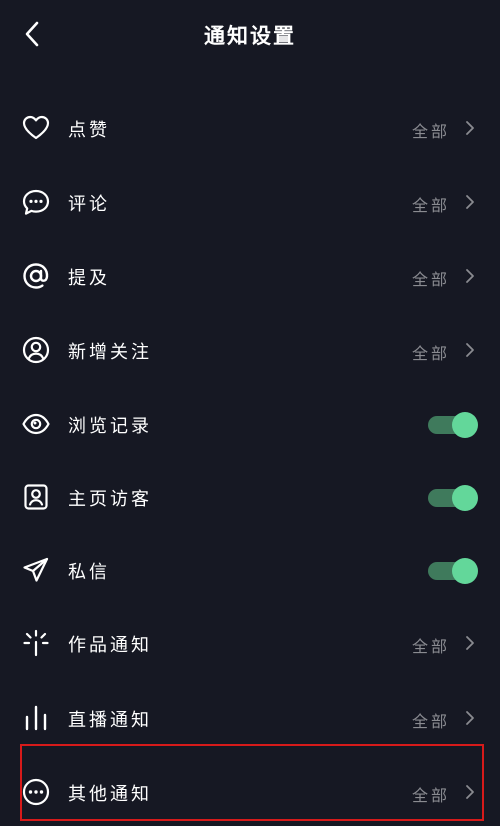 Image resolution: width=500 pixels, height=826 pixels. What do you see at coordinates (250, 276) in the screenshot?
I see `settings-row-mentions: 提及 全部` at bounding box center [250, 276].